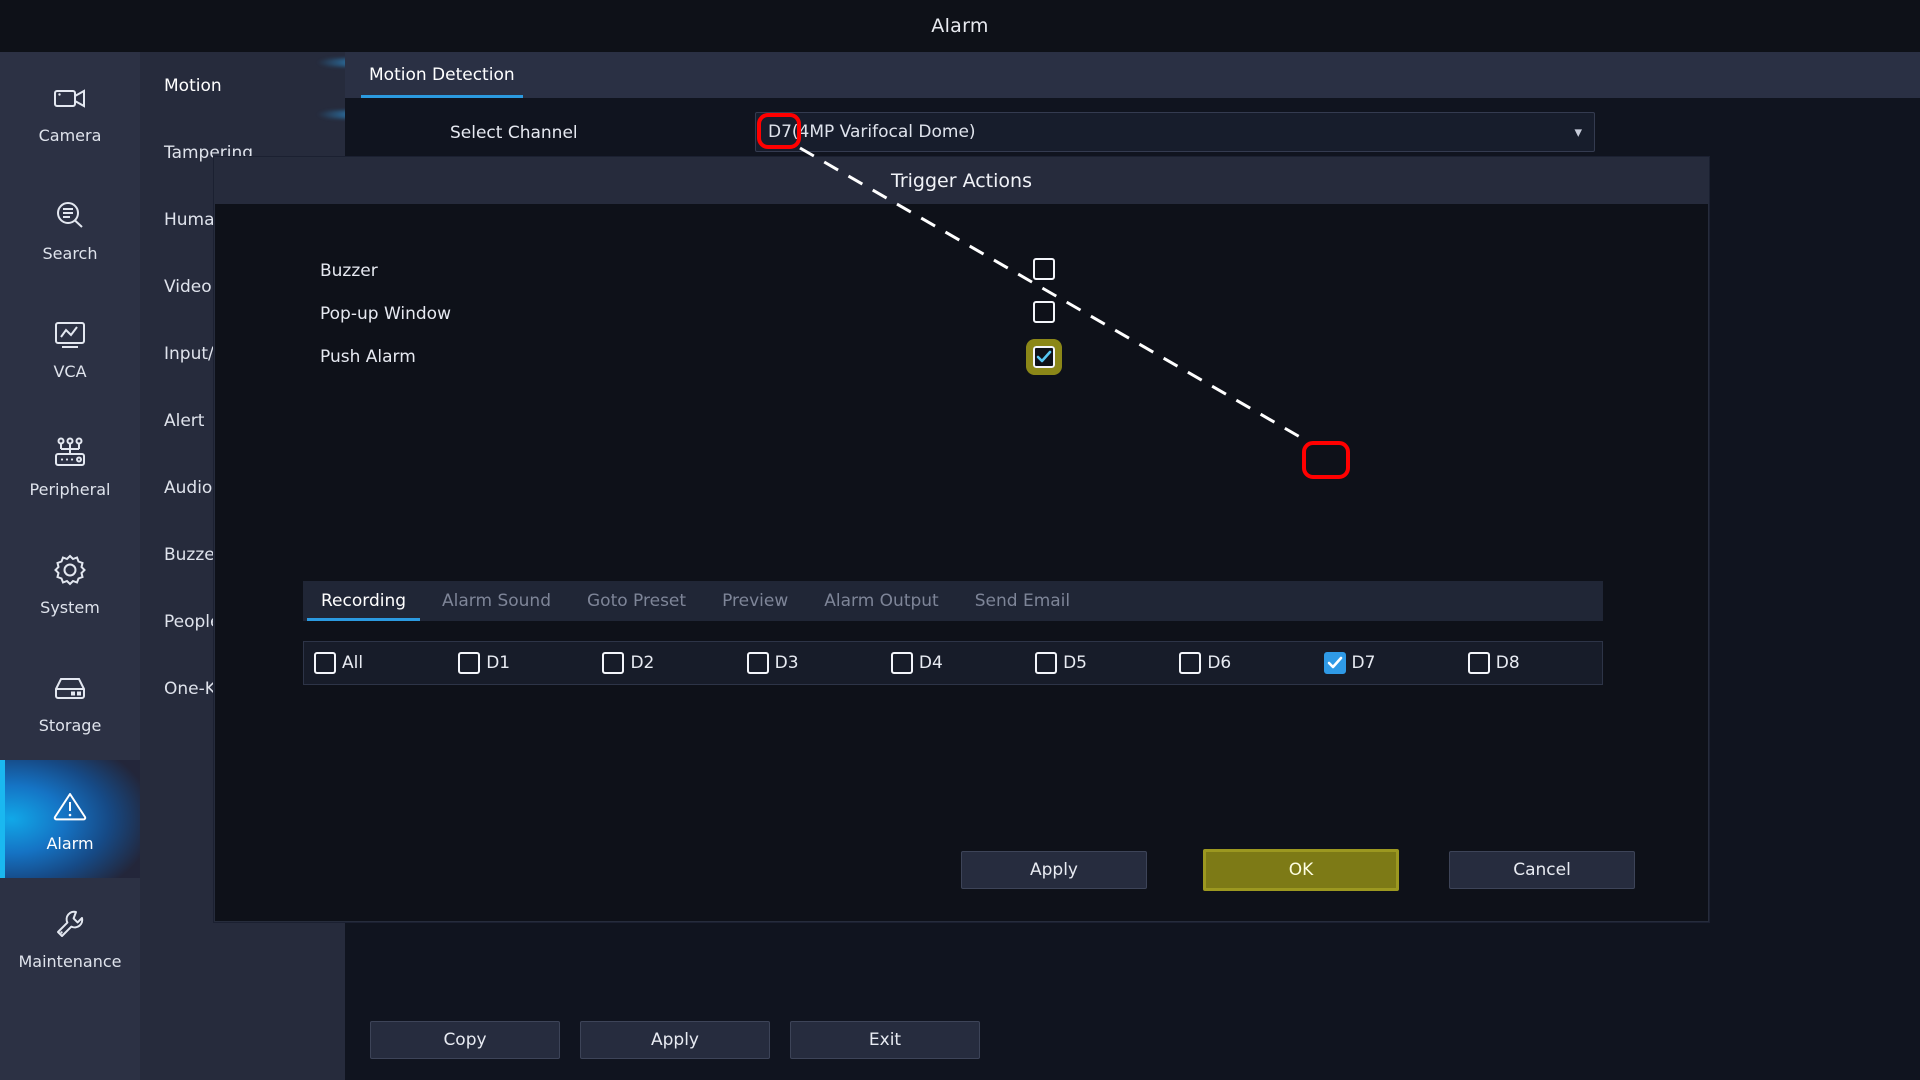  I want to click on channel-checkbox-d8, so click(1478, 663).